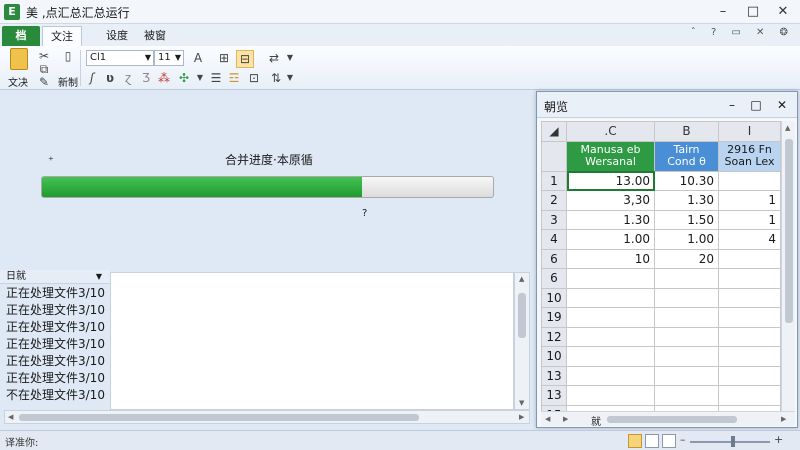 The width and height of the screenshot is (800, 450). What do you see at coordinates (128, 78) in the screenshot?
I see `underline-icon: ɀ` at bounding box center [128, 78].